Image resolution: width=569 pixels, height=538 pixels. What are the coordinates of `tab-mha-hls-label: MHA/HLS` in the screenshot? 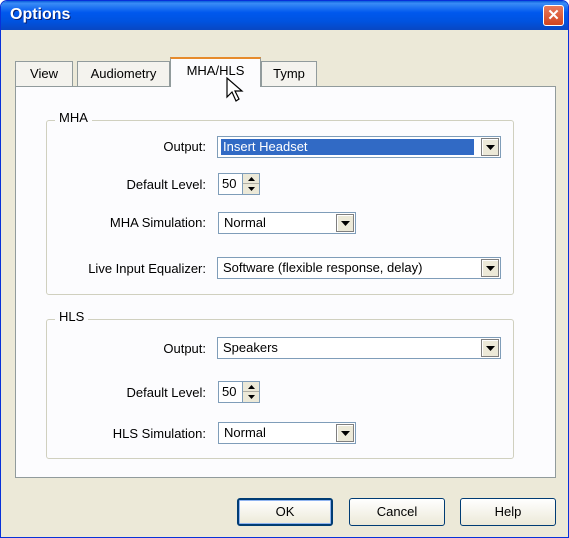 It's located at (215, 70).